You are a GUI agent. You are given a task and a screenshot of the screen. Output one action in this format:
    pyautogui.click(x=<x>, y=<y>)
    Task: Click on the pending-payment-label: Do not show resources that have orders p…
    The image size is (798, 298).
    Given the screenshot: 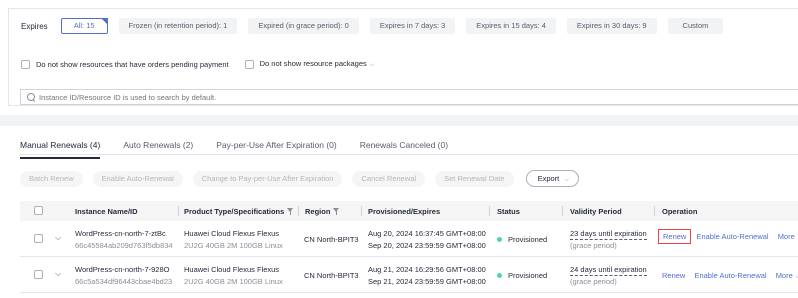 What is the action you would take?
    pyautogui.click(x=132, y=64)
    